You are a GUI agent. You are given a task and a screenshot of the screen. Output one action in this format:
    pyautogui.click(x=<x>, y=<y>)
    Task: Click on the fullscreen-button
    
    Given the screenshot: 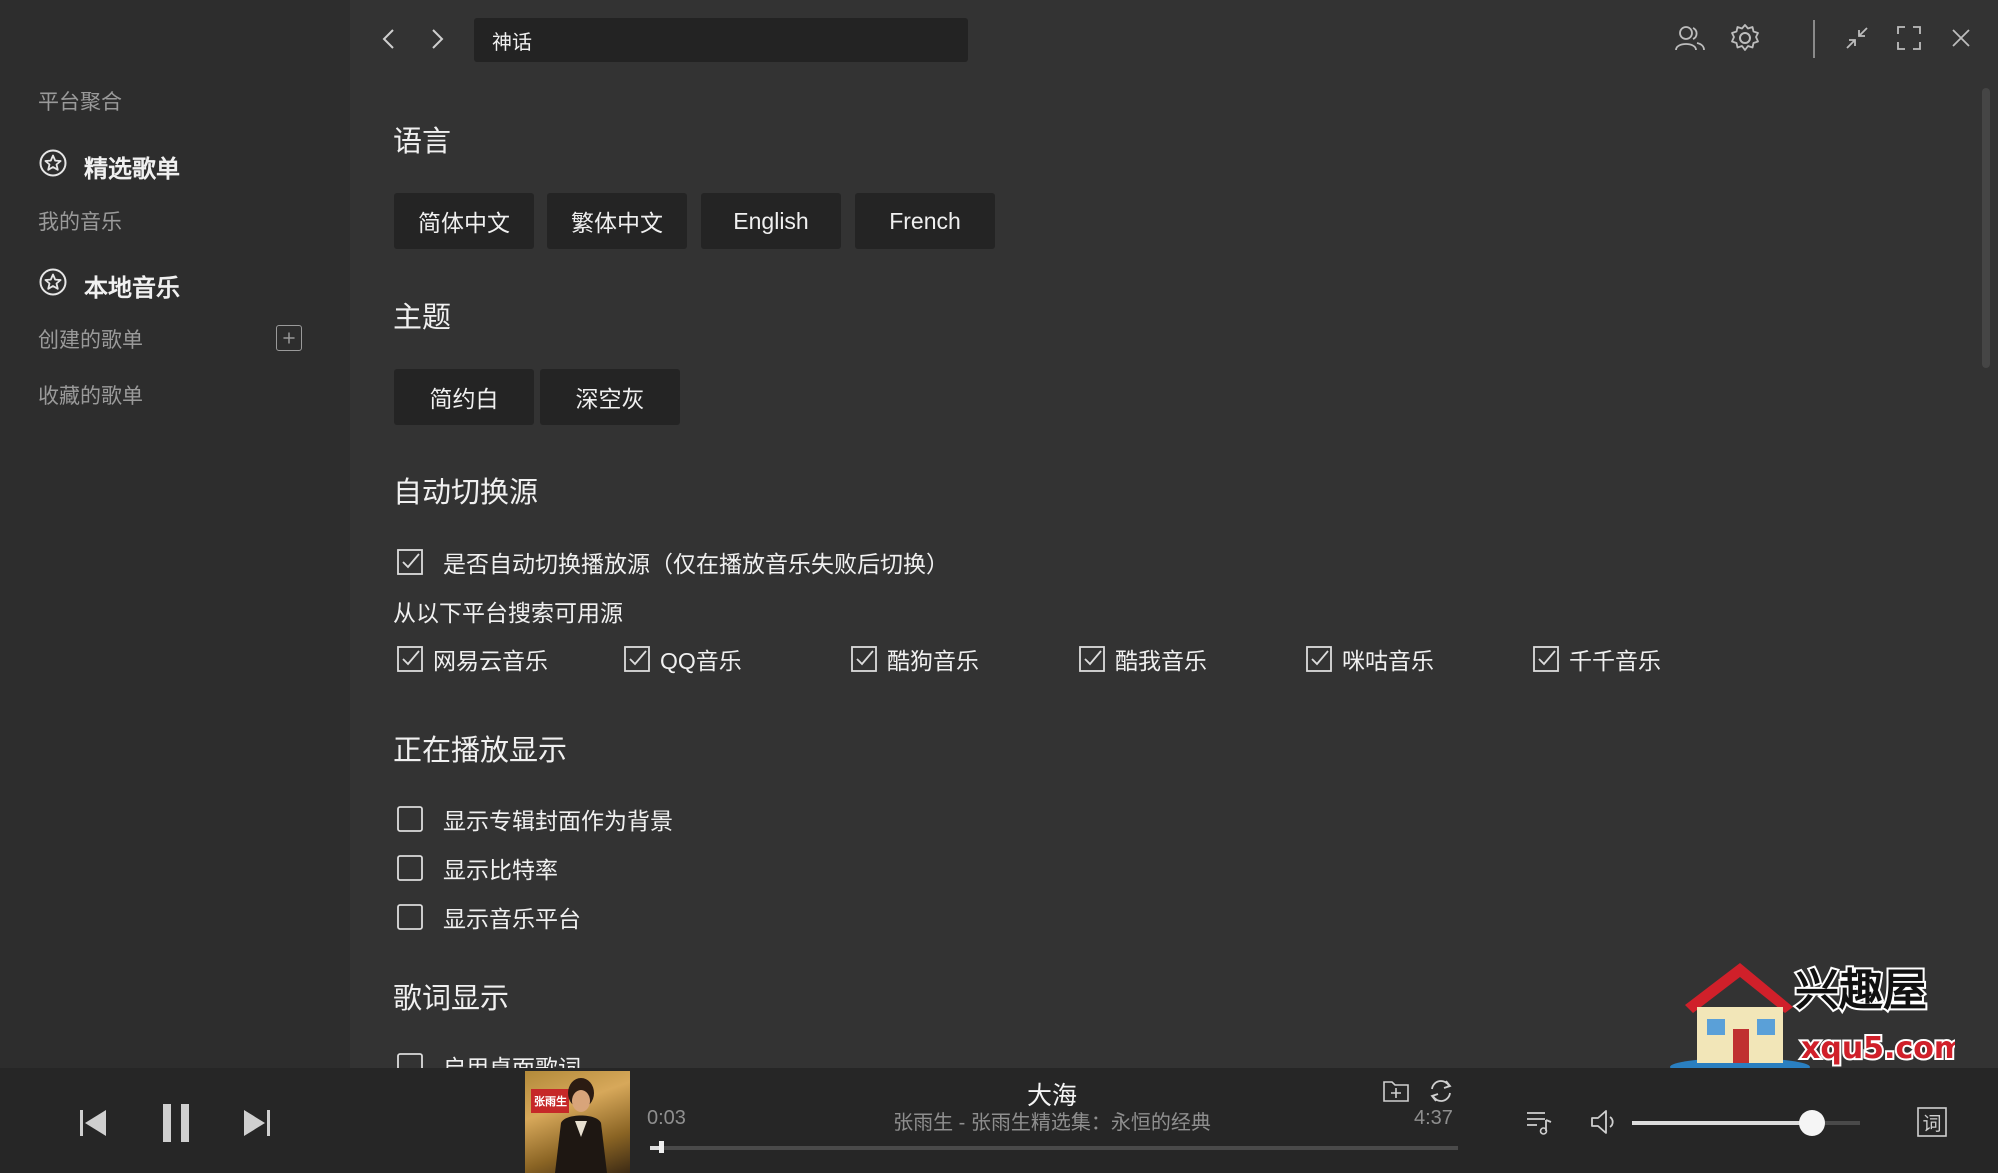 What is the action you would take?
    pyautogui.click(x=1909, y=38)
    